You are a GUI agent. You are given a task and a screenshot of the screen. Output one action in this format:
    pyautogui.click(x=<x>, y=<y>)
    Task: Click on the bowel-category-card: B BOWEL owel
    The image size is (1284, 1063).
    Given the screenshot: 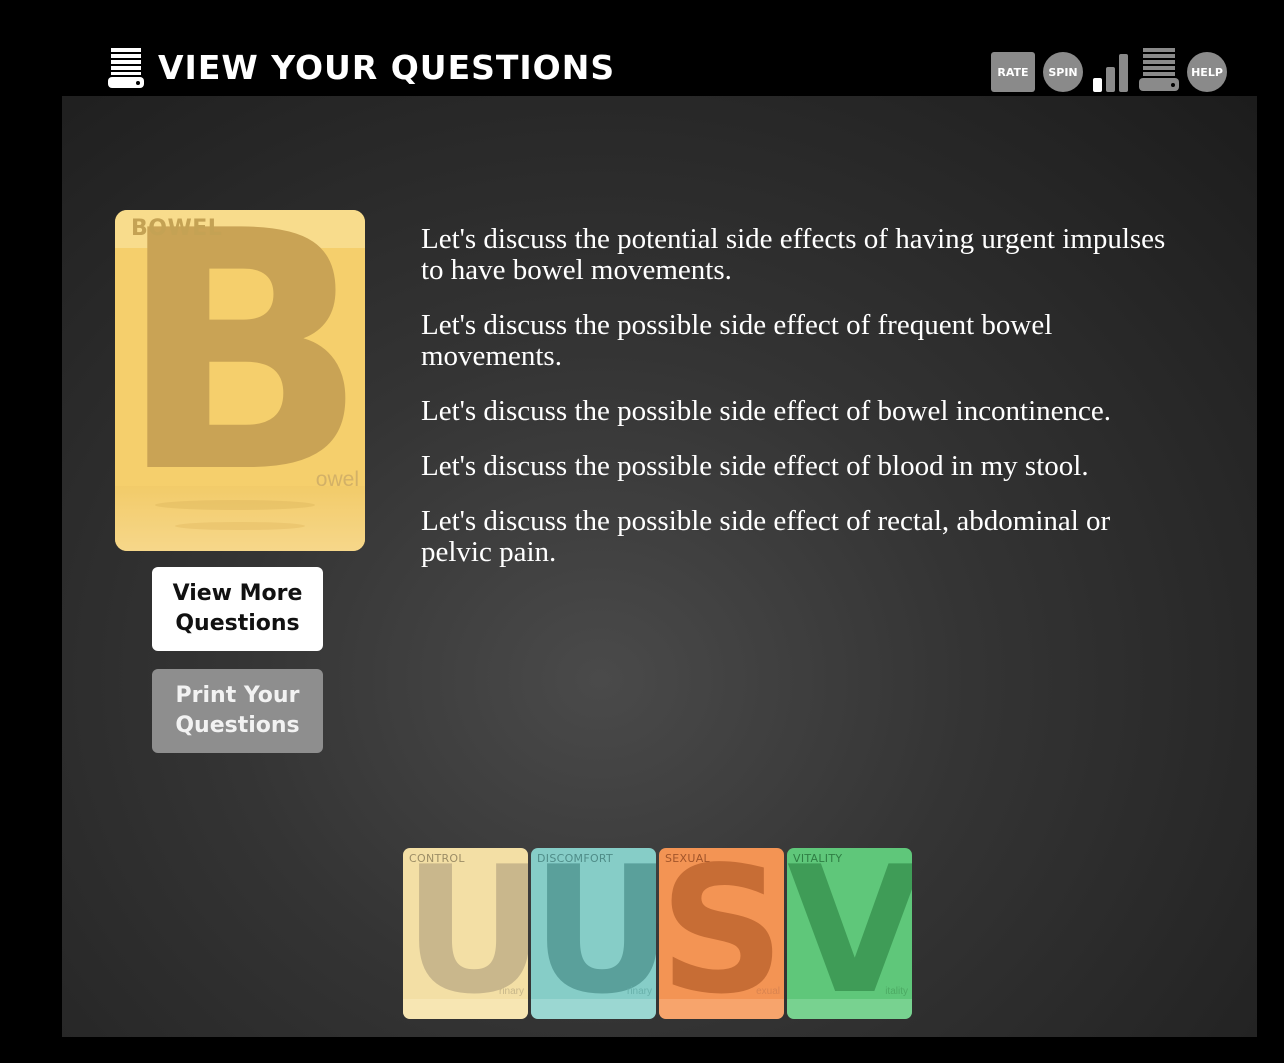 What is the action you would take?
    pyautogui.click(x=240, y=380)
    